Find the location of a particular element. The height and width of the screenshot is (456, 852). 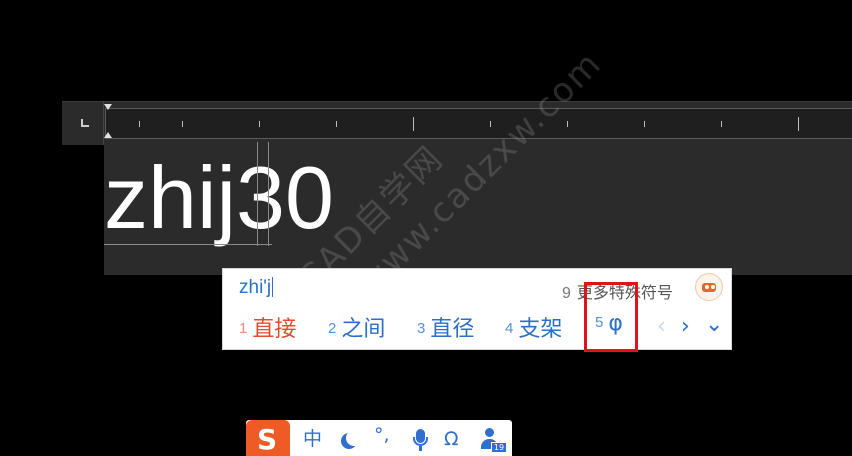

paragraph-indent-marker is located at coordinates (108, 135).